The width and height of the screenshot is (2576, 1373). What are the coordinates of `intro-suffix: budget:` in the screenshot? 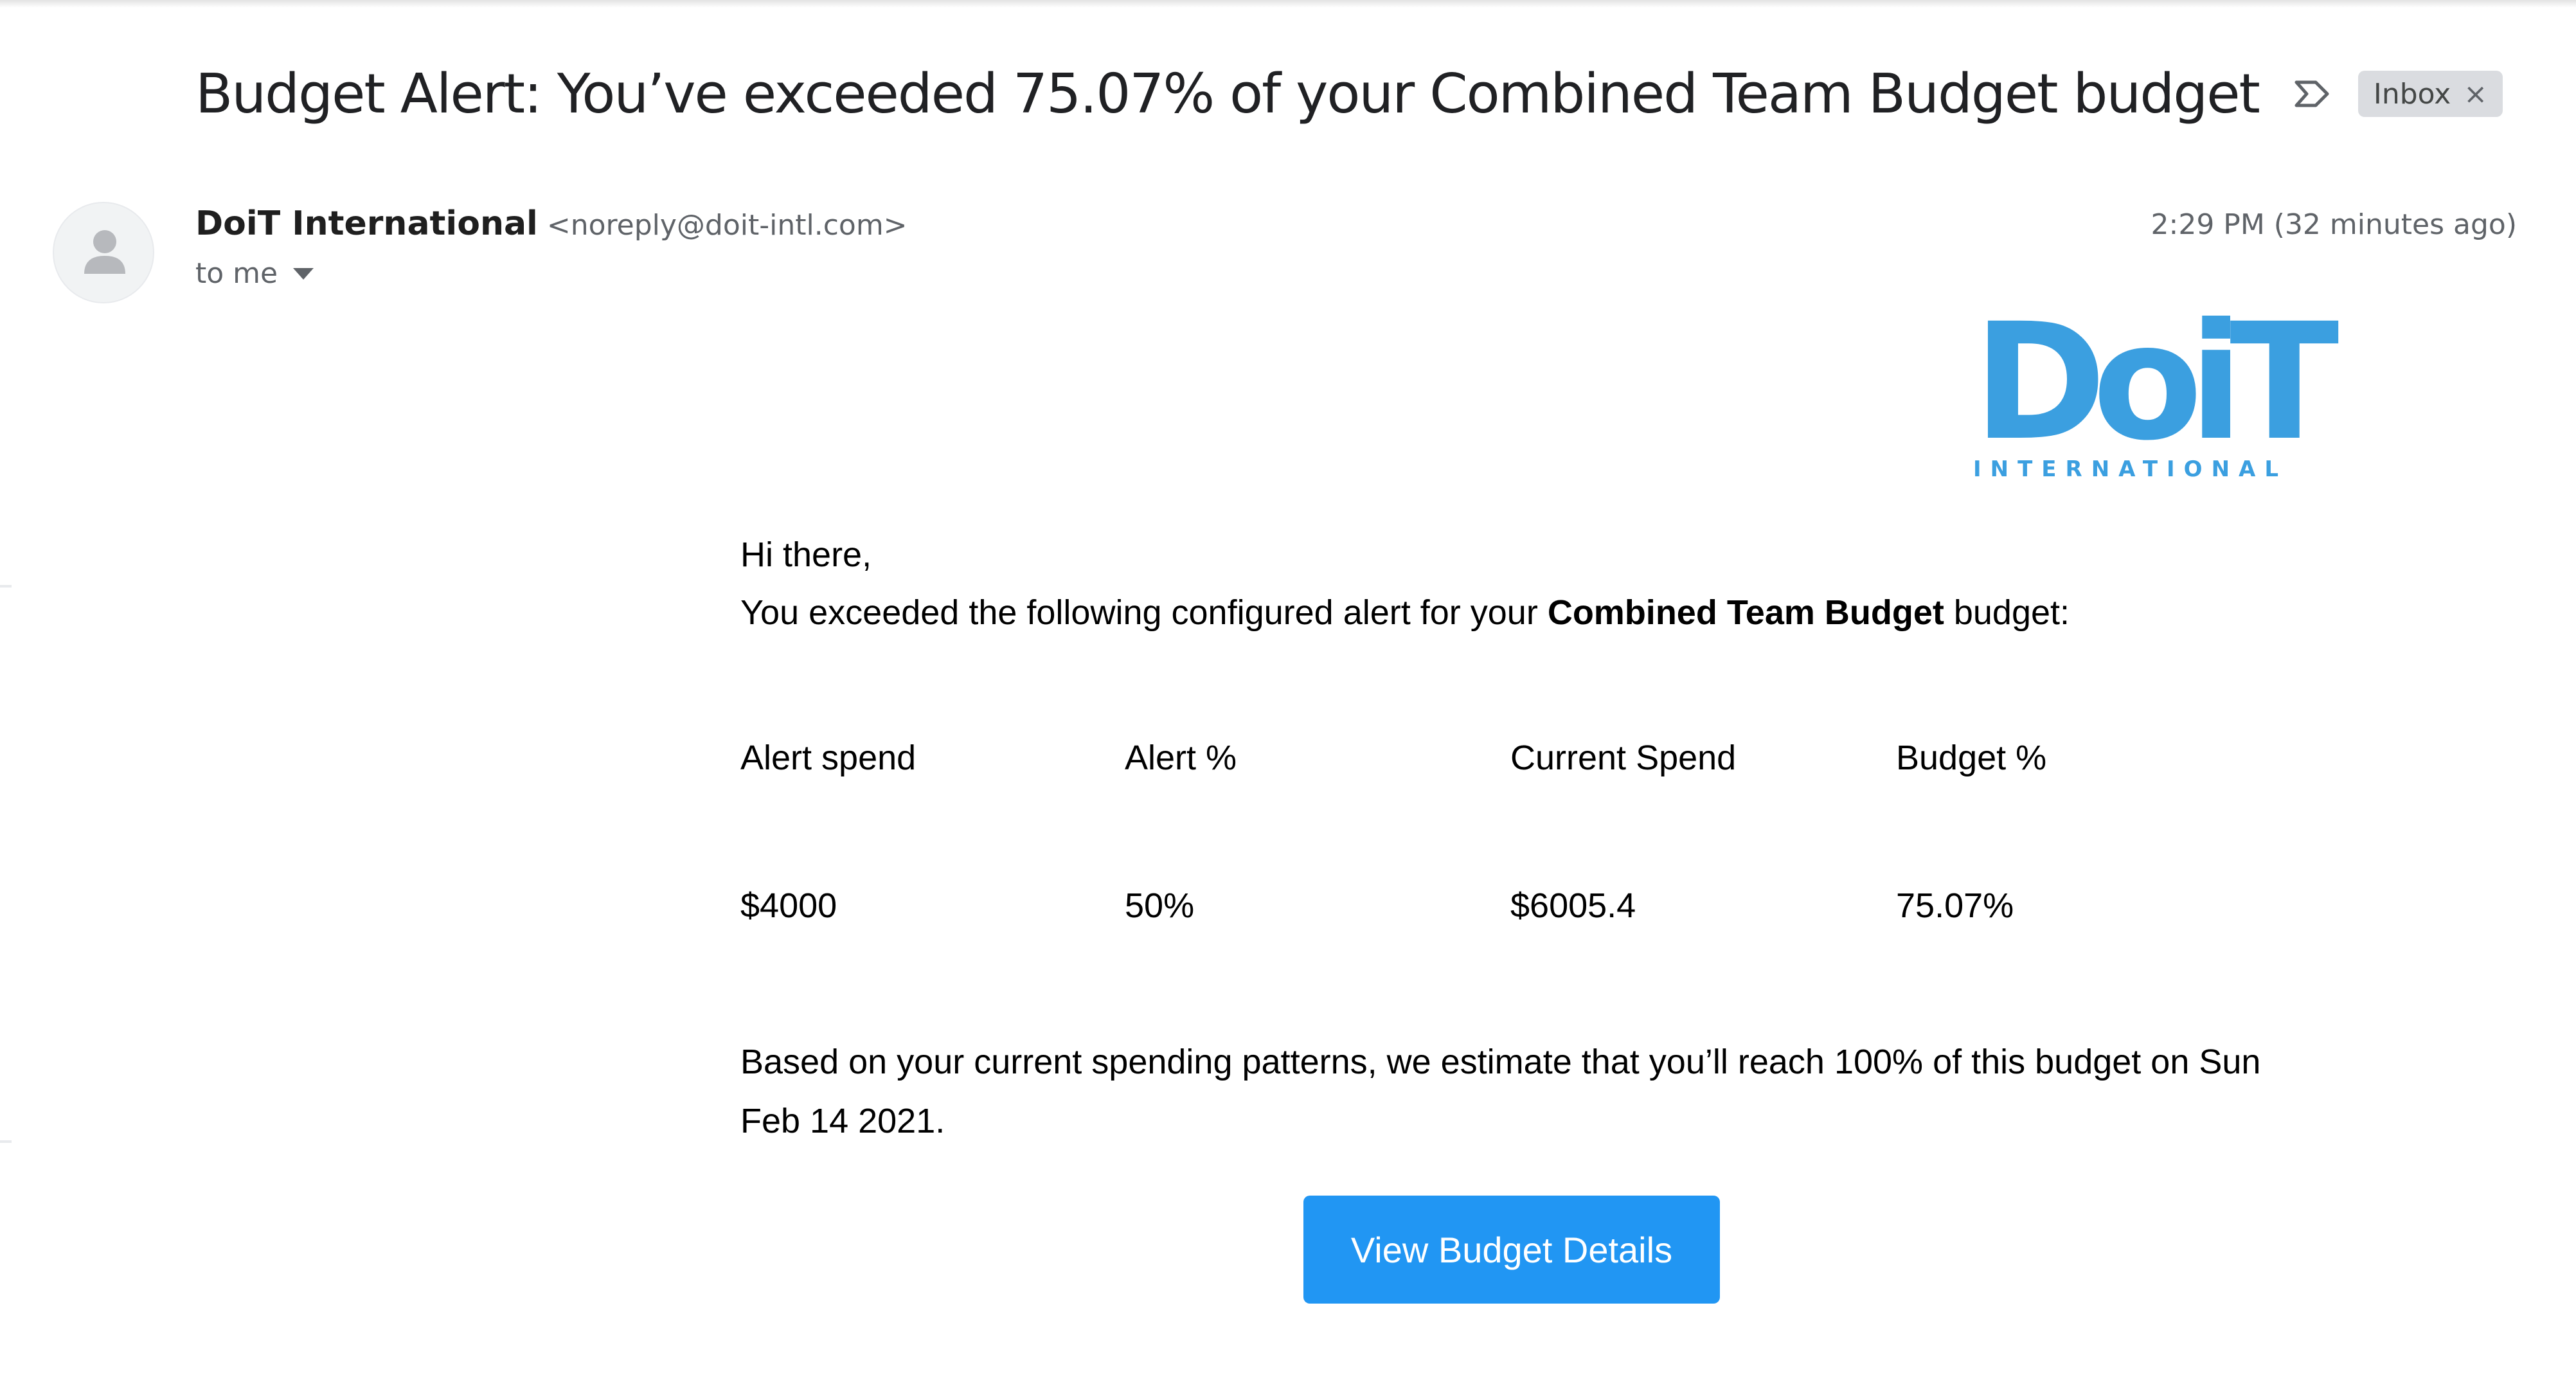 It's located at (2007, 612).